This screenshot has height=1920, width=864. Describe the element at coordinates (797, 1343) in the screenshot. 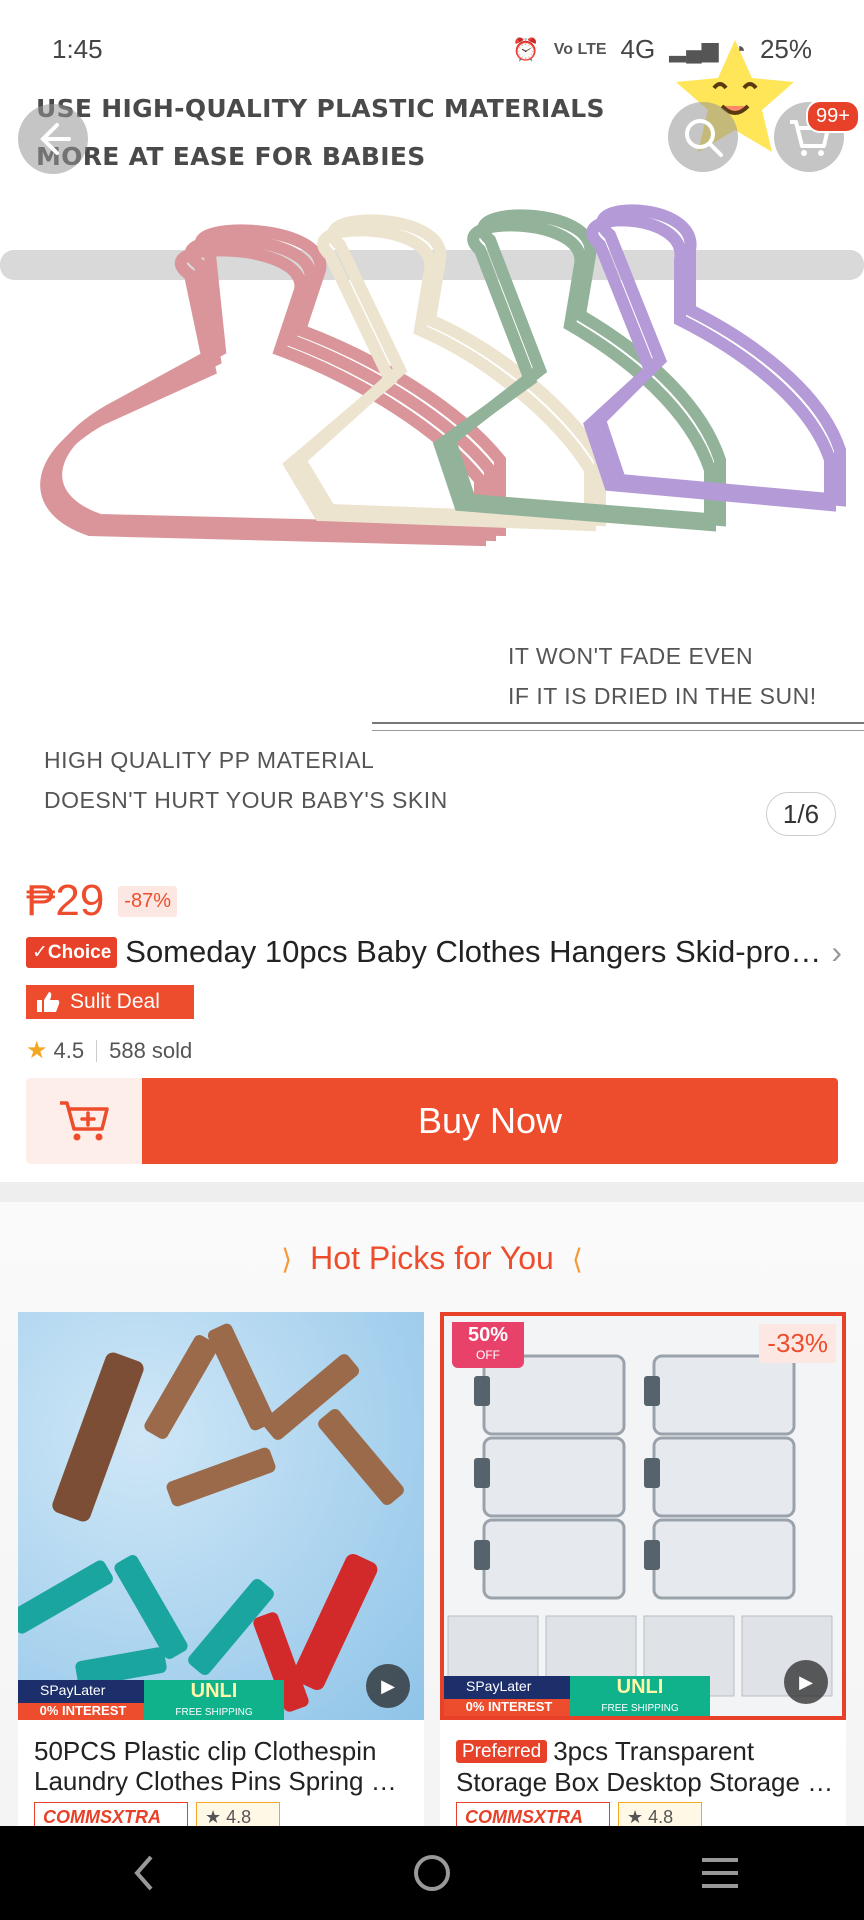

I see `card-discount-badge: -33%` at that location.